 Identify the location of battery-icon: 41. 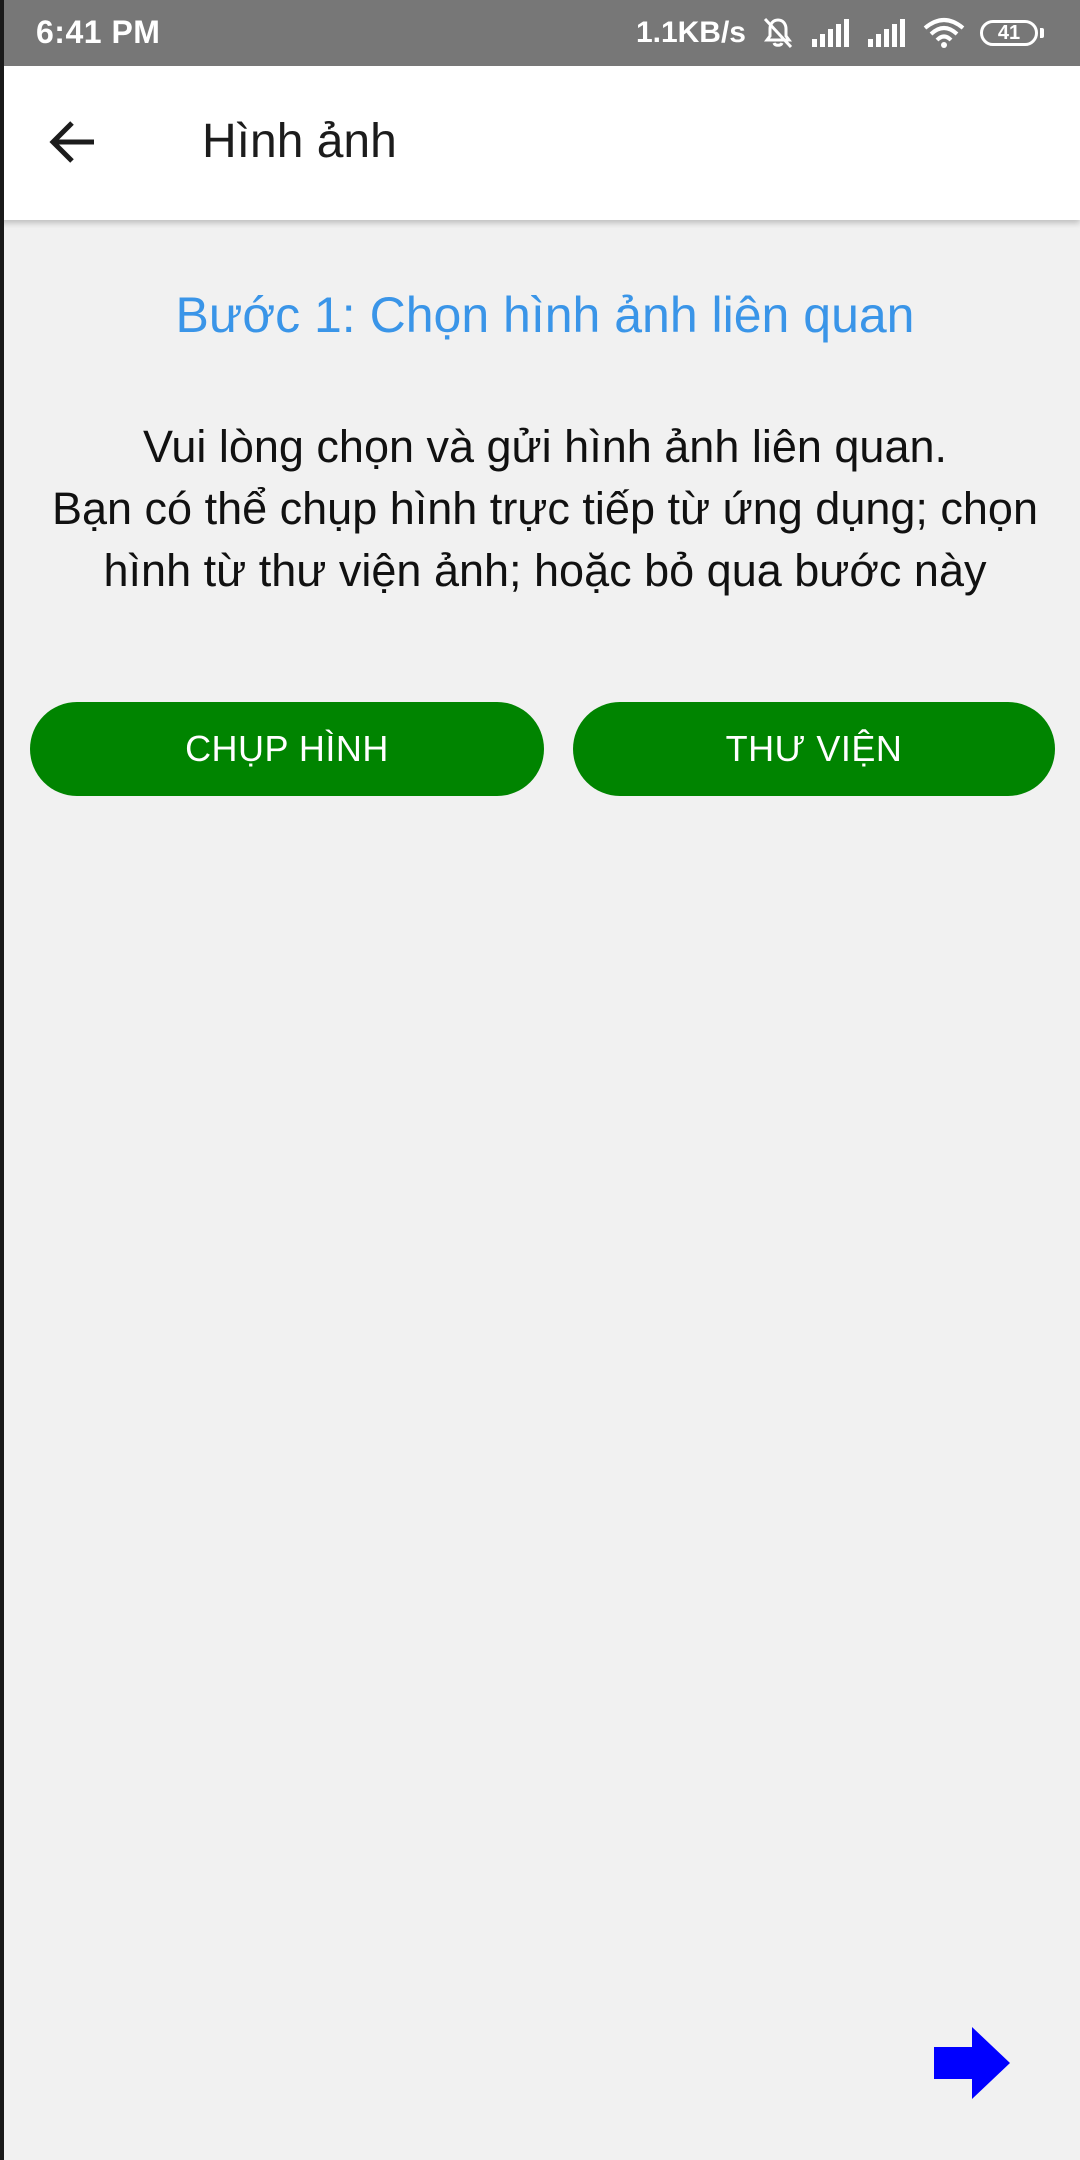
(1012, 33).